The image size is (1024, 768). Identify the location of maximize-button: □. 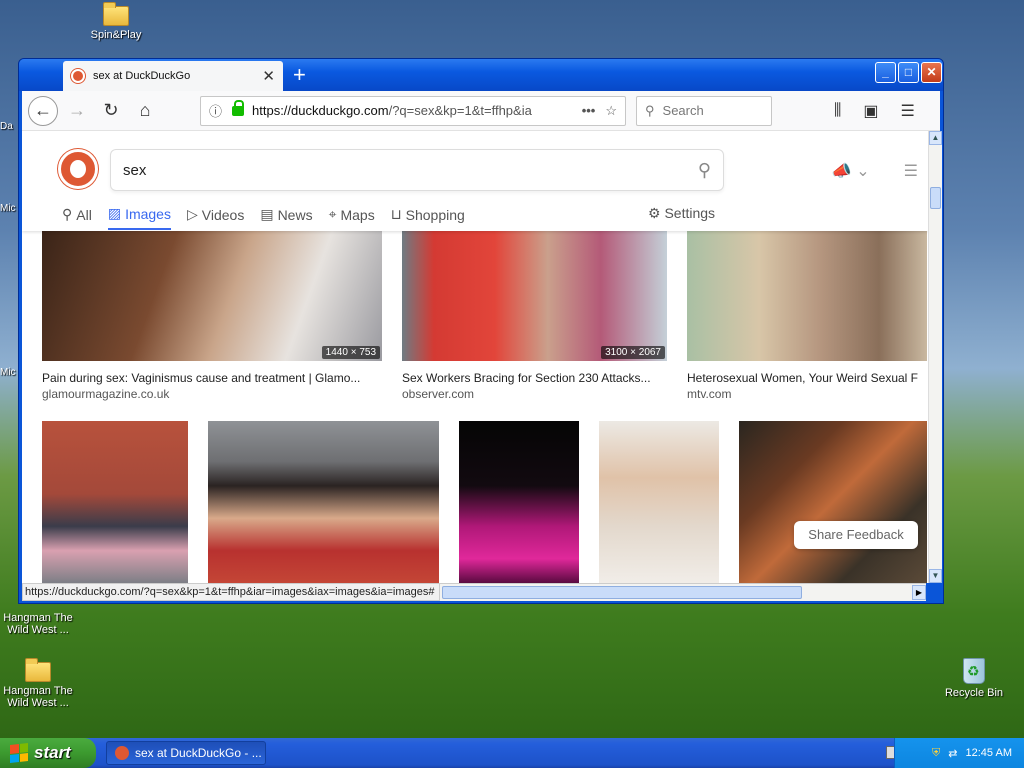
(908, 72).